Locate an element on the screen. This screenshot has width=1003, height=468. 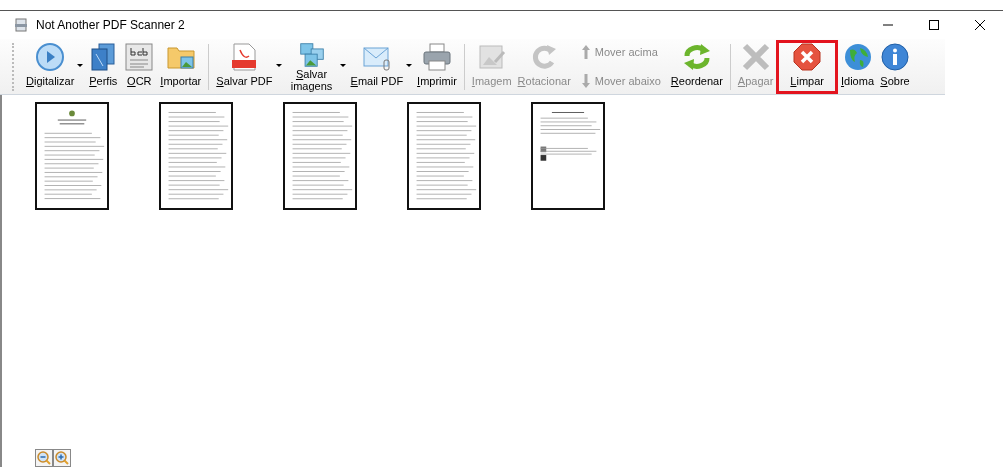
toolbar-button: Importar is located at coordinates (181, 66).